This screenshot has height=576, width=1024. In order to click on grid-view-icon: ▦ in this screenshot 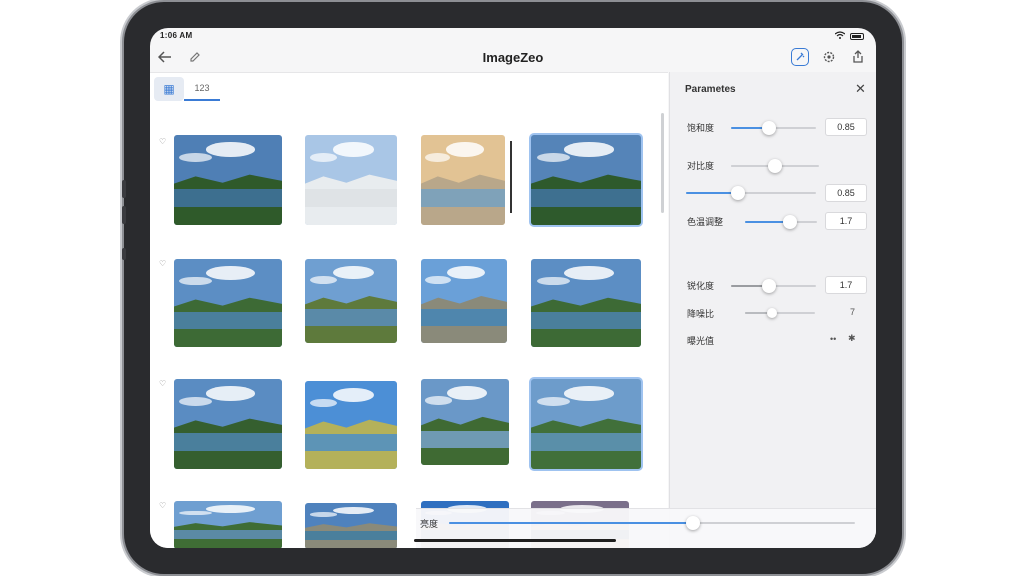, I will do `click(169, 89)`.